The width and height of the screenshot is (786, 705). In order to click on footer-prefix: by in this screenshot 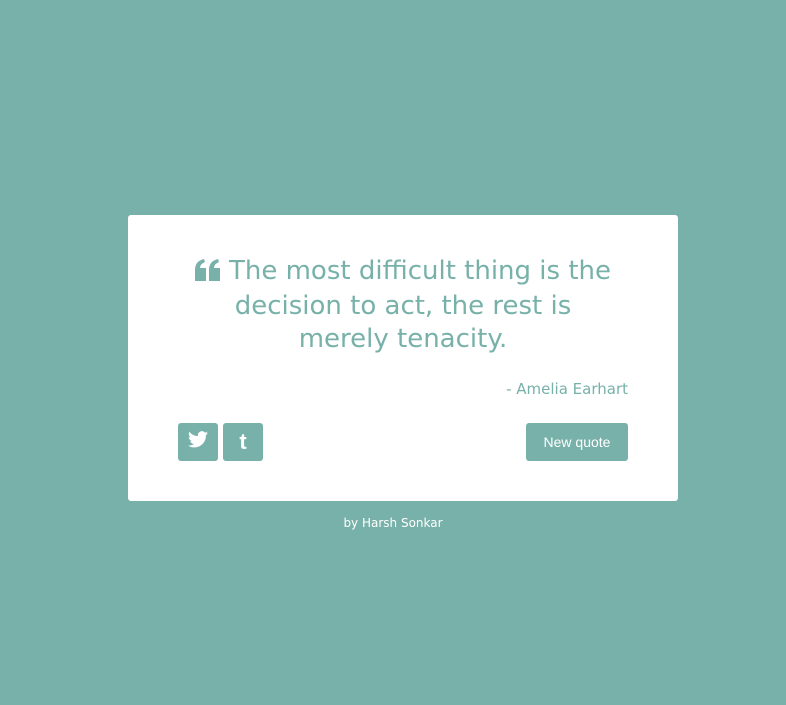, I will do `click(351, 523)`.